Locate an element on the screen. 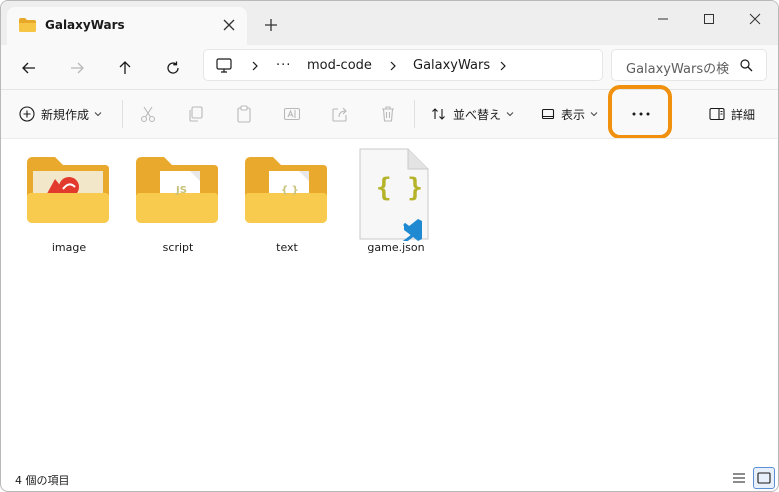 The image size is (779, 492). close-window-button is located at coordinates (755, 19).